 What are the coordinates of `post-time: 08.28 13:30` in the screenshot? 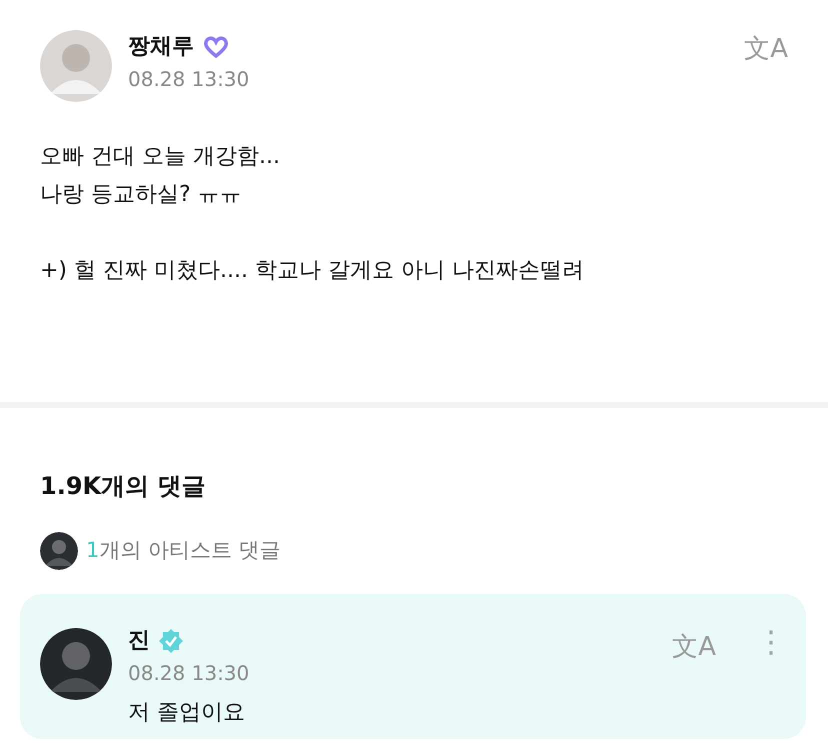 It's located at (189, 80).